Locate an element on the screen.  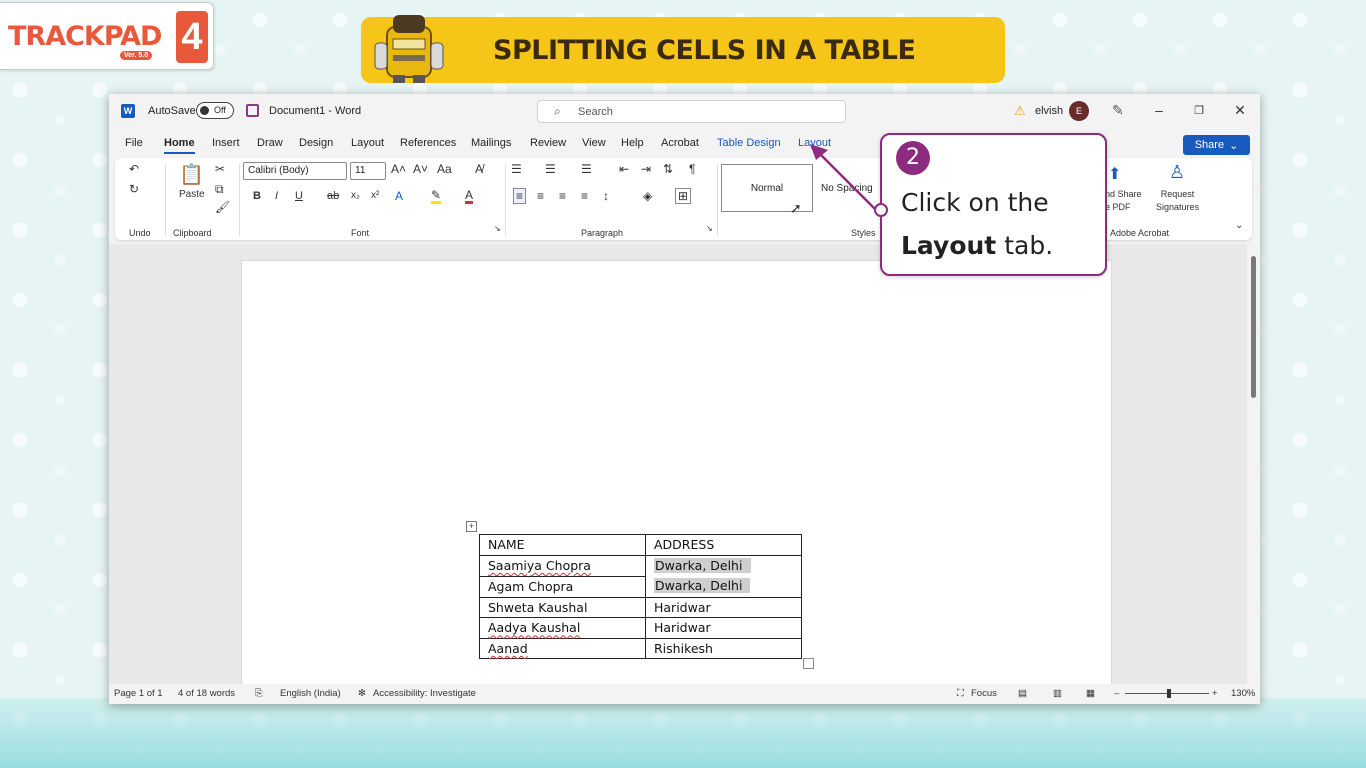
paste-icon: 📋 is located at coordinates (191, 174).